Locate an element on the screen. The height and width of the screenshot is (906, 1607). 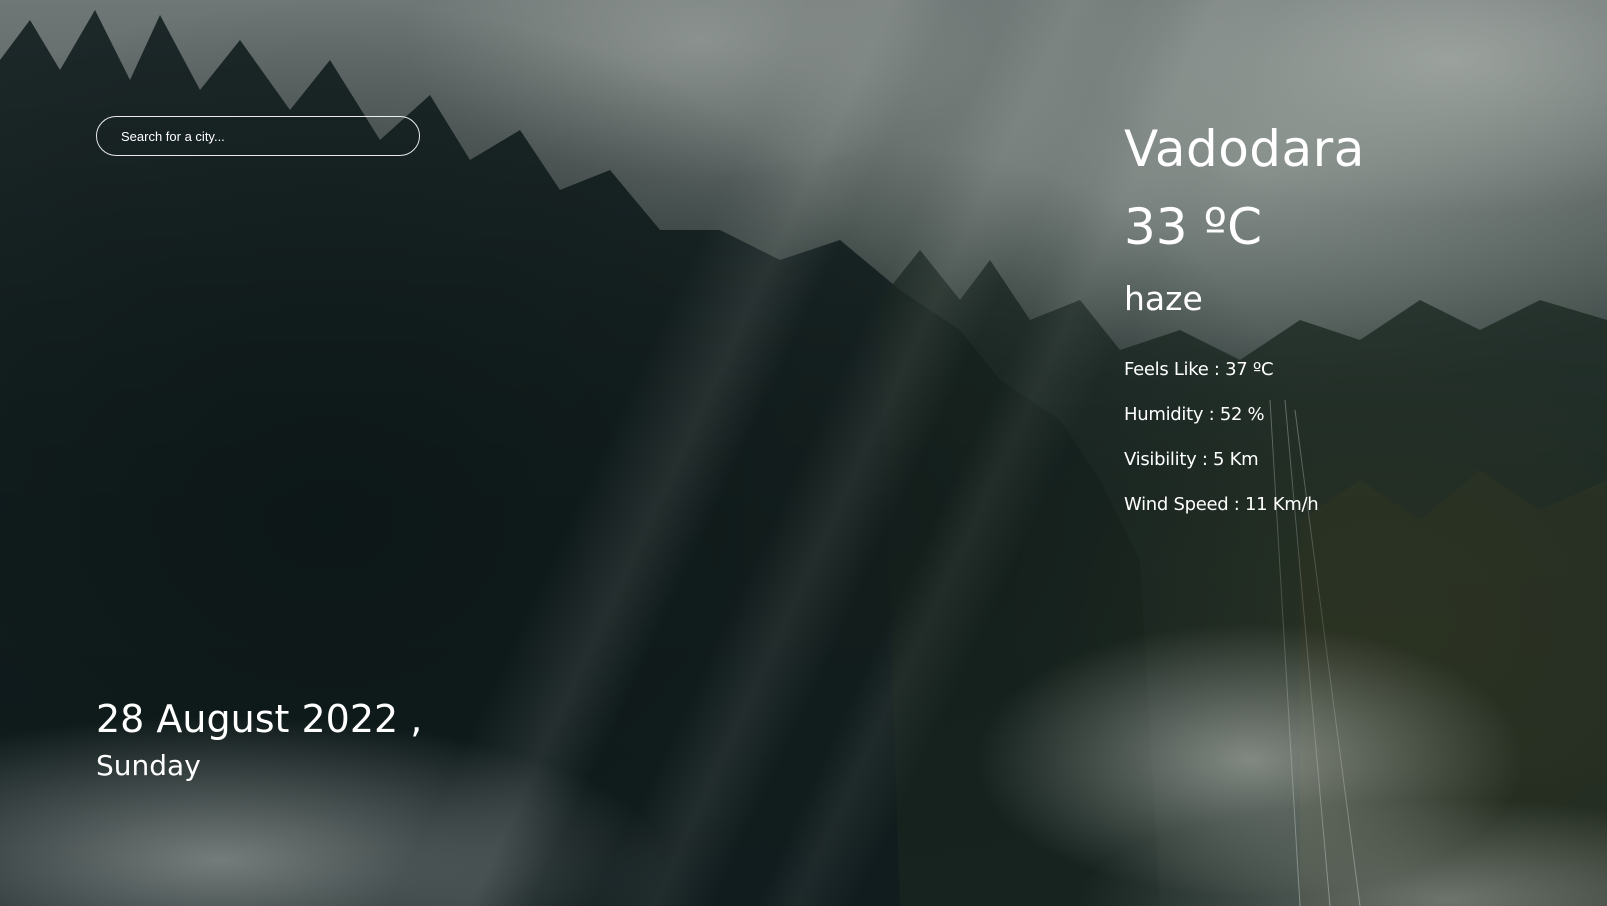
humidity: Humidity : 52 % is located at coordinates (1194, 414).